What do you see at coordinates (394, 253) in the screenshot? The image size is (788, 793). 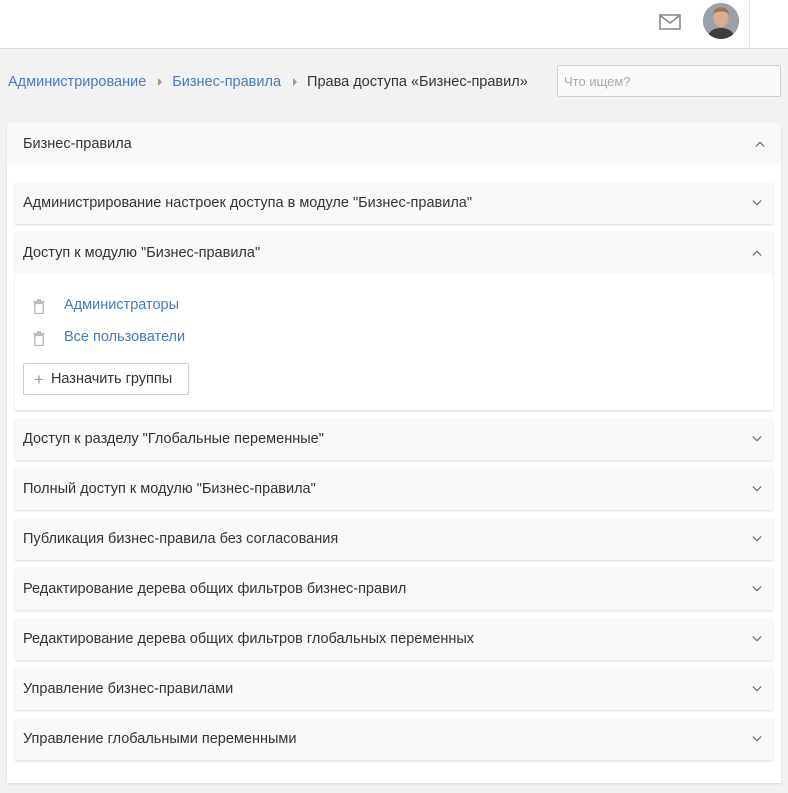 I see `permission-header: Доступ к модулю "Бизнес-правила"` at bounding box center [394, 253].